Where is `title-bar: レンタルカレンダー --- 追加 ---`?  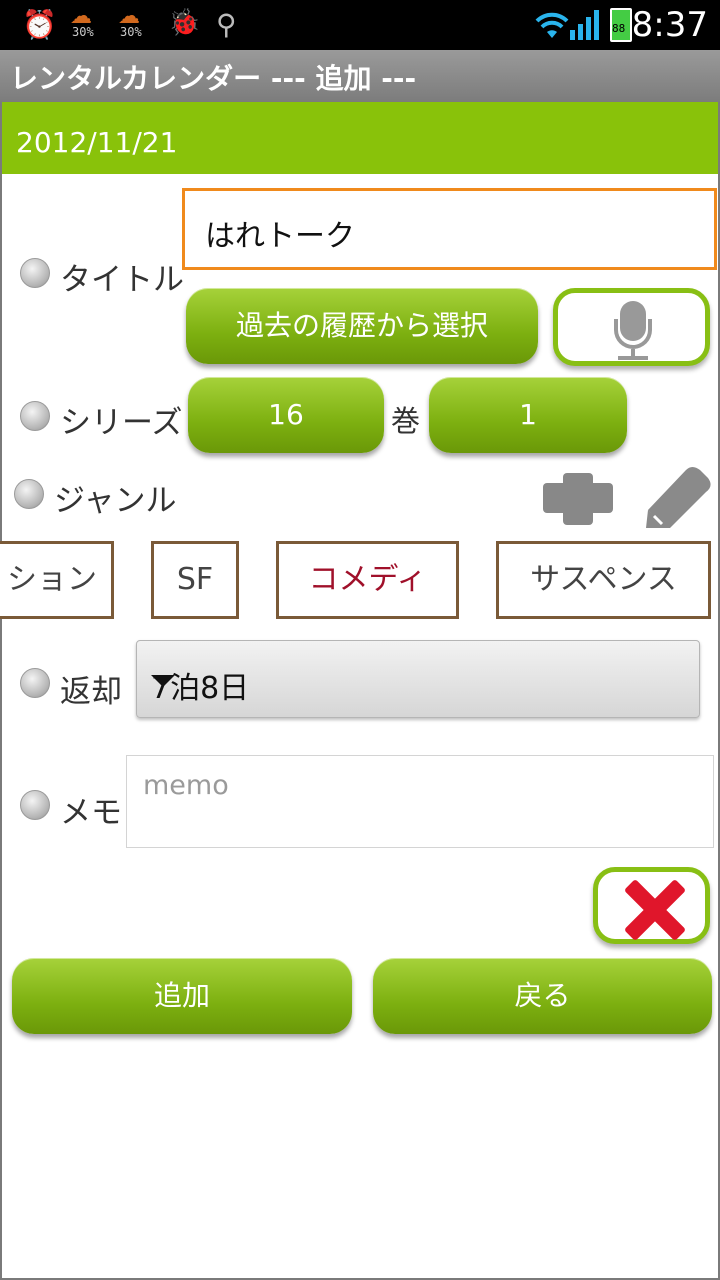
title-bar: レンタルカレンダー --- 追加 --- is located at coordinates (360, 76).